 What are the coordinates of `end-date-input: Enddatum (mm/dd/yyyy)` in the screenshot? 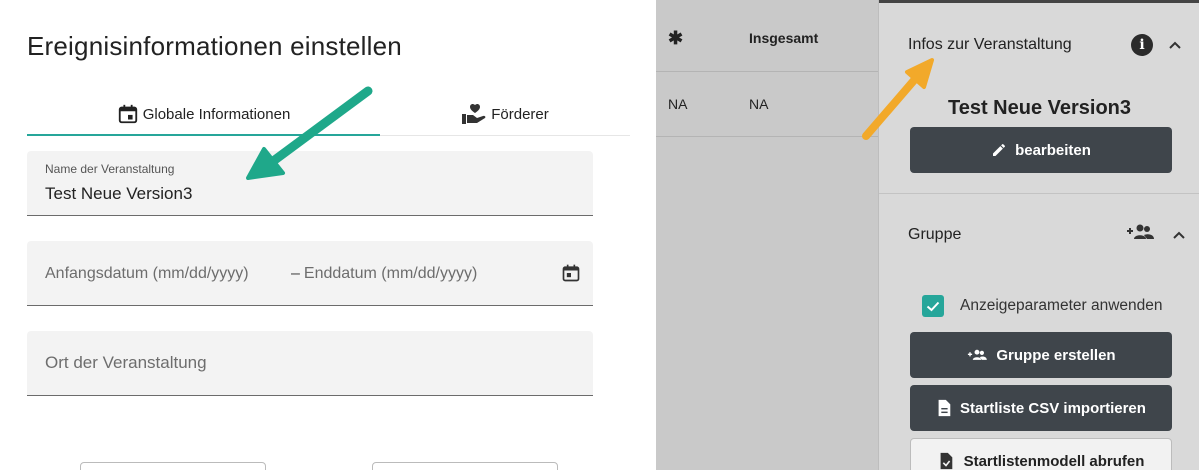 It's located at (390, 274).